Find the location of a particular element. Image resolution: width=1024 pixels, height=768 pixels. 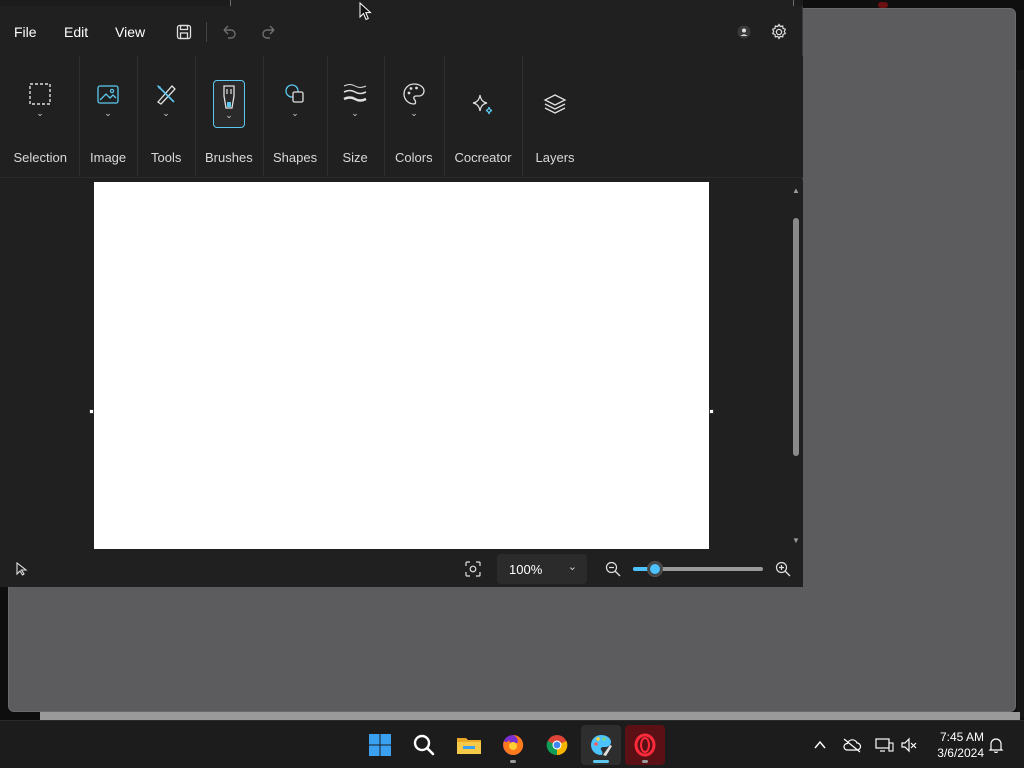

paint-app-icon is located at coordinates (601, 745).